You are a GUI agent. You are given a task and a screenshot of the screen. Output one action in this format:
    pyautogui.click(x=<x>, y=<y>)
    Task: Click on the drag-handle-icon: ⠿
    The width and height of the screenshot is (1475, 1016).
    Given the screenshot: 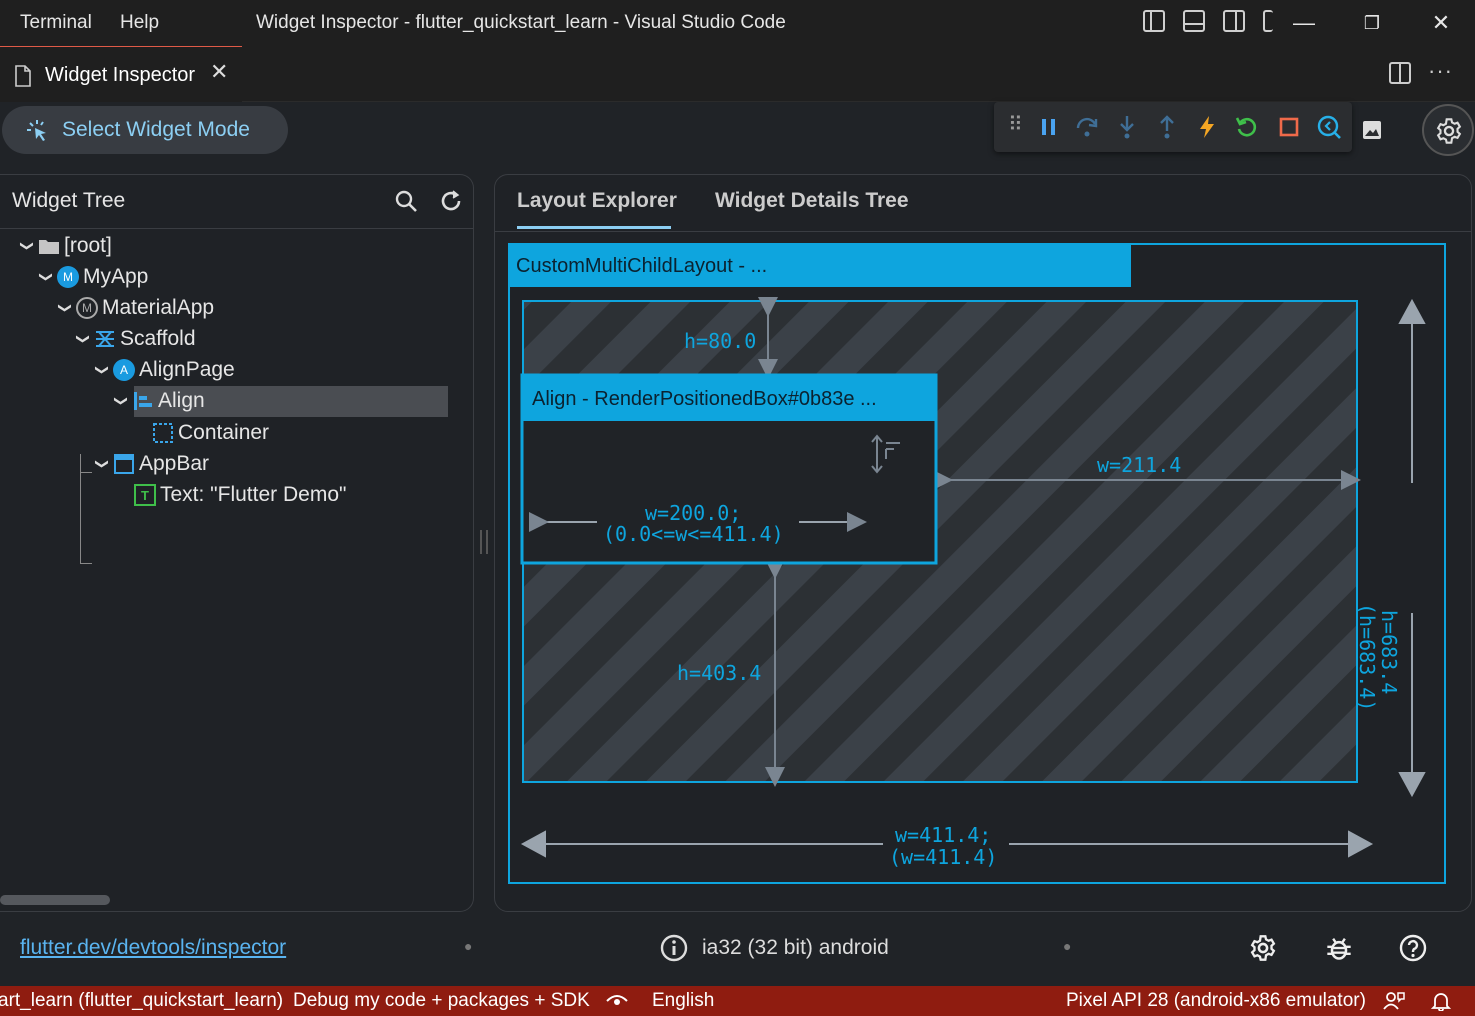 What is the action you would take?
    pyautogui.click(x=1021, y=125)
    